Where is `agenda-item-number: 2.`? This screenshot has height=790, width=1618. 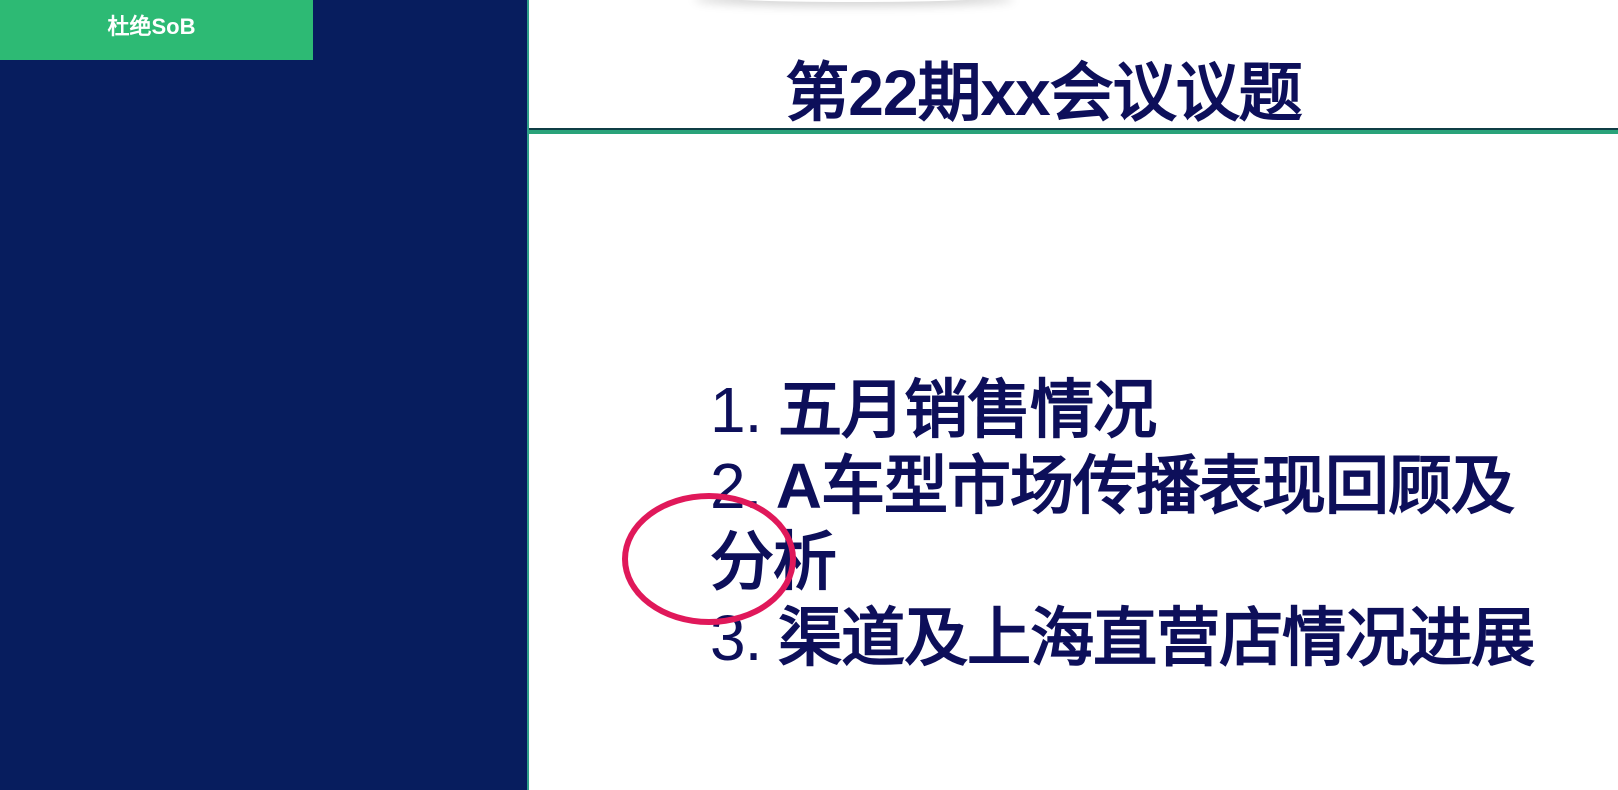
agenda-item-number: 2. is located at coordinates (736, 486).